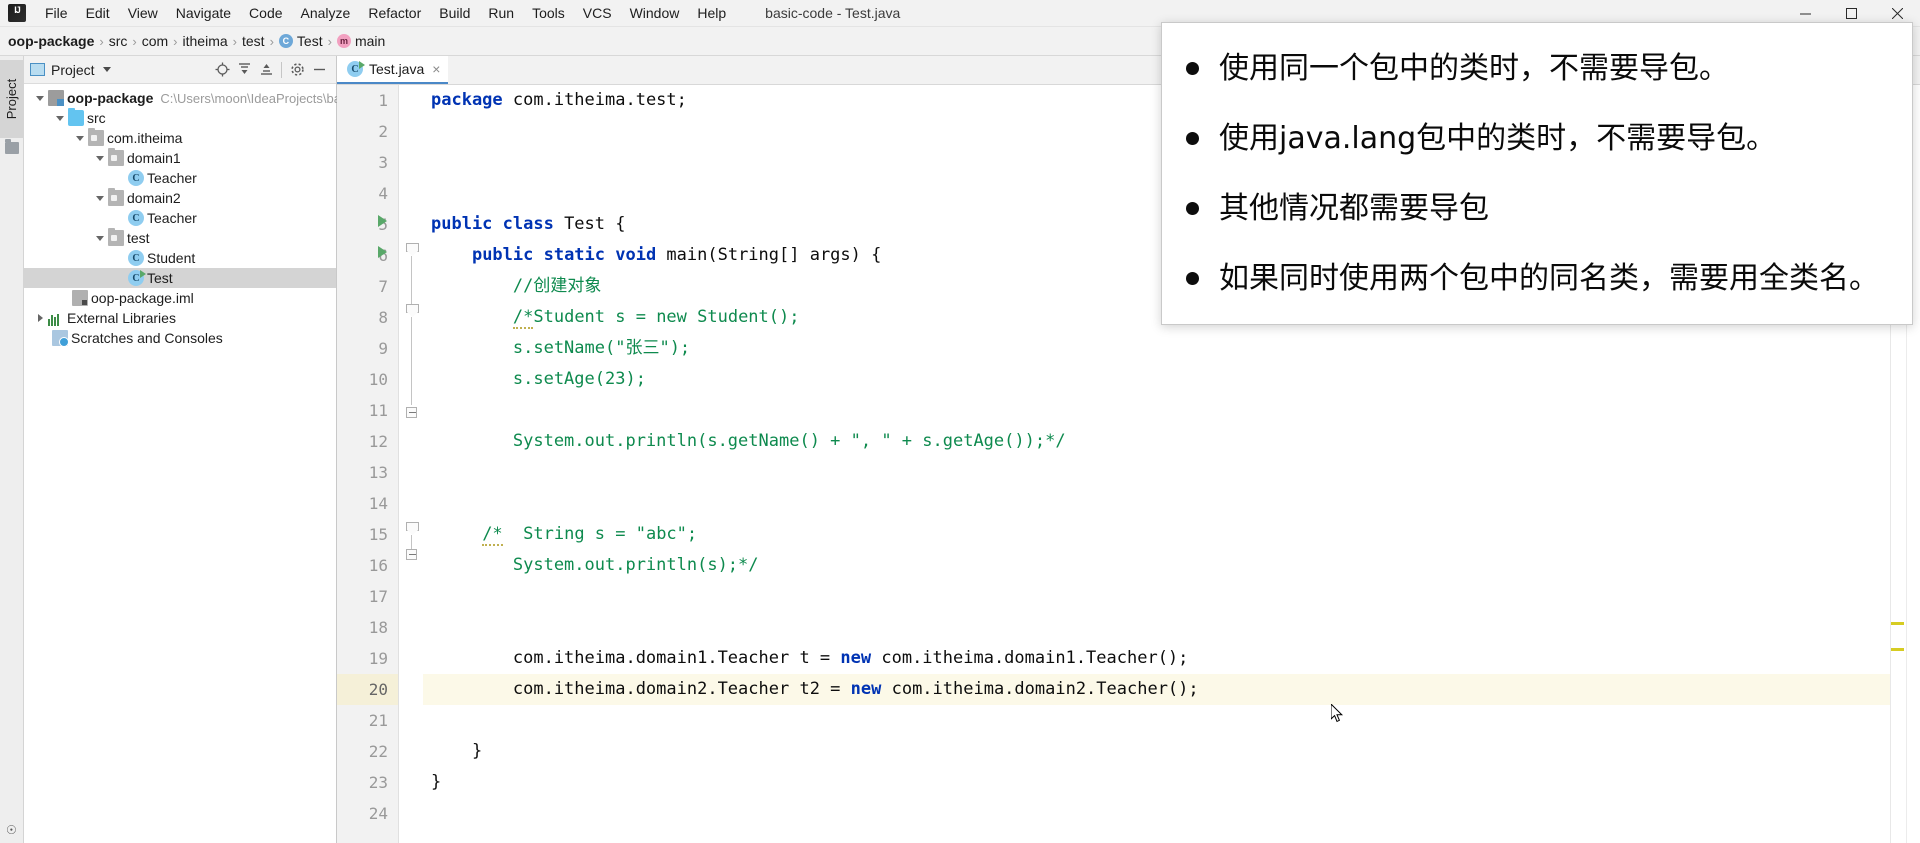 The height and width of the screenshot is (843, 1920). Describe the element at coordinates (154, 198) in the screenshot. I see `tree-node-label: domain2` at that location.